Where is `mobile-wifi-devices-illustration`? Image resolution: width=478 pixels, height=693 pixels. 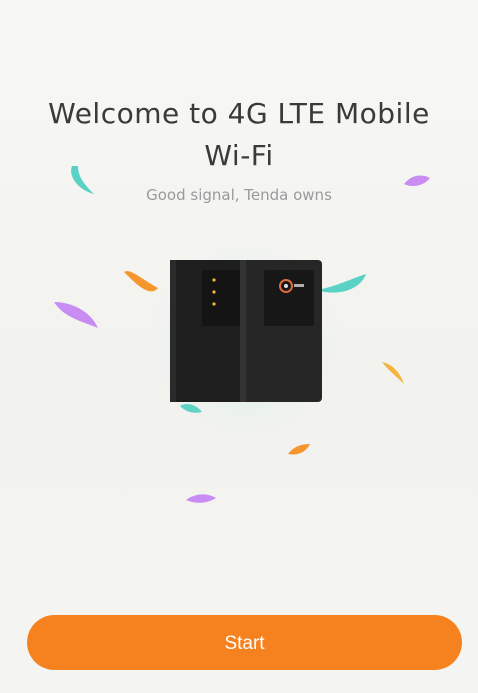 mobile-wifi-devices-illustration is located at coordinates (246, 331).